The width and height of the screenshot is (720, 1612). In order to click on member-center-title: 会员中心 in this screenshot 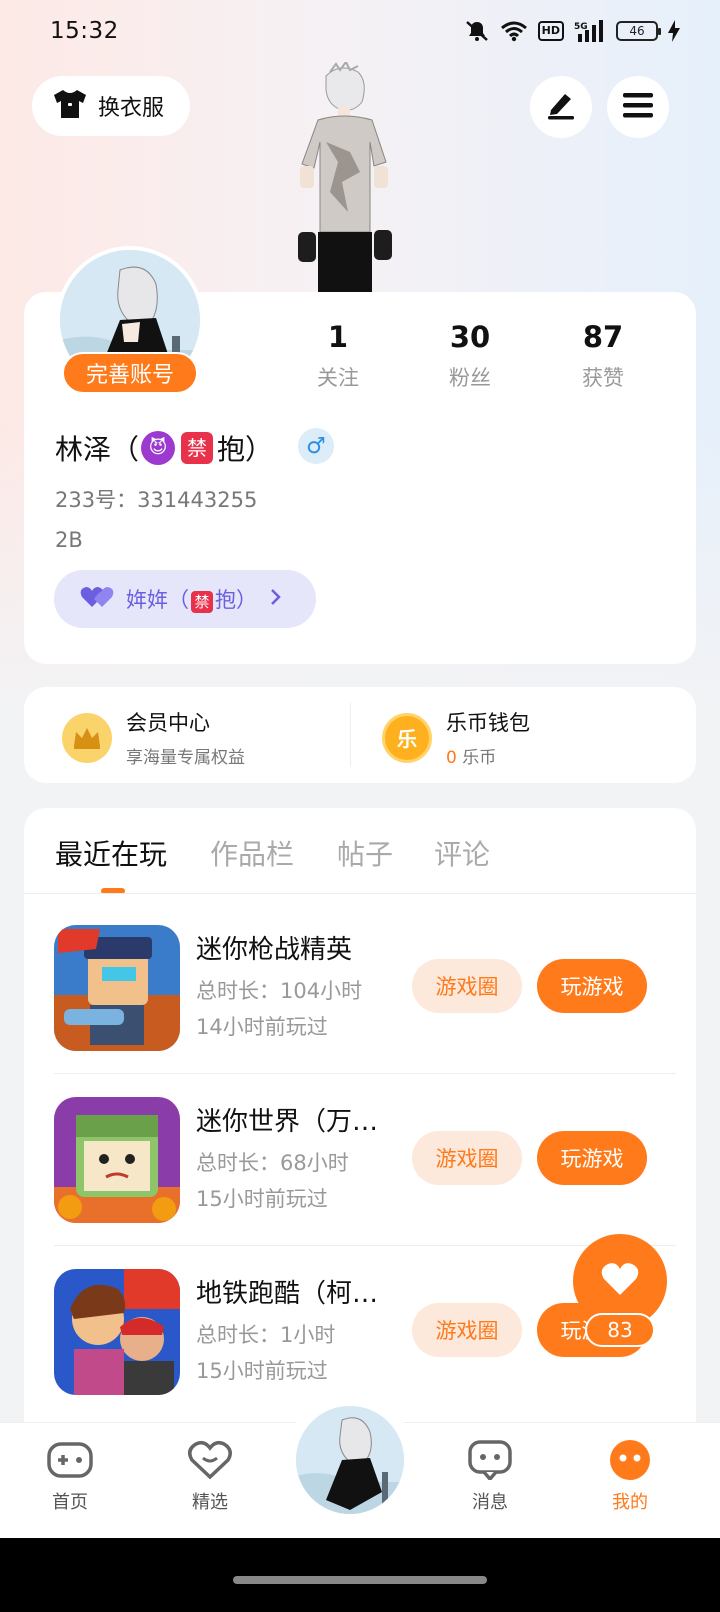, I will do `click(168, 723)`.